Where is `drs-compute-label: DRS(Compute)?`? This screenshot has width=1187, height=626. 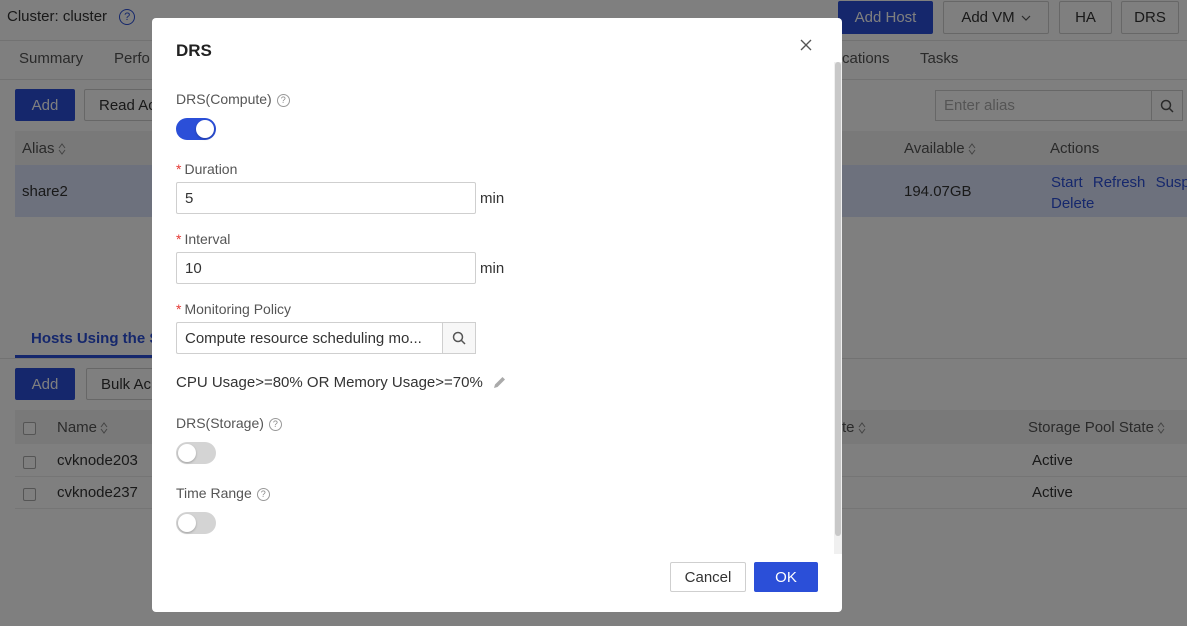
drs-compute-label: DRS(Compute)? is located at coordinates (233, 99).